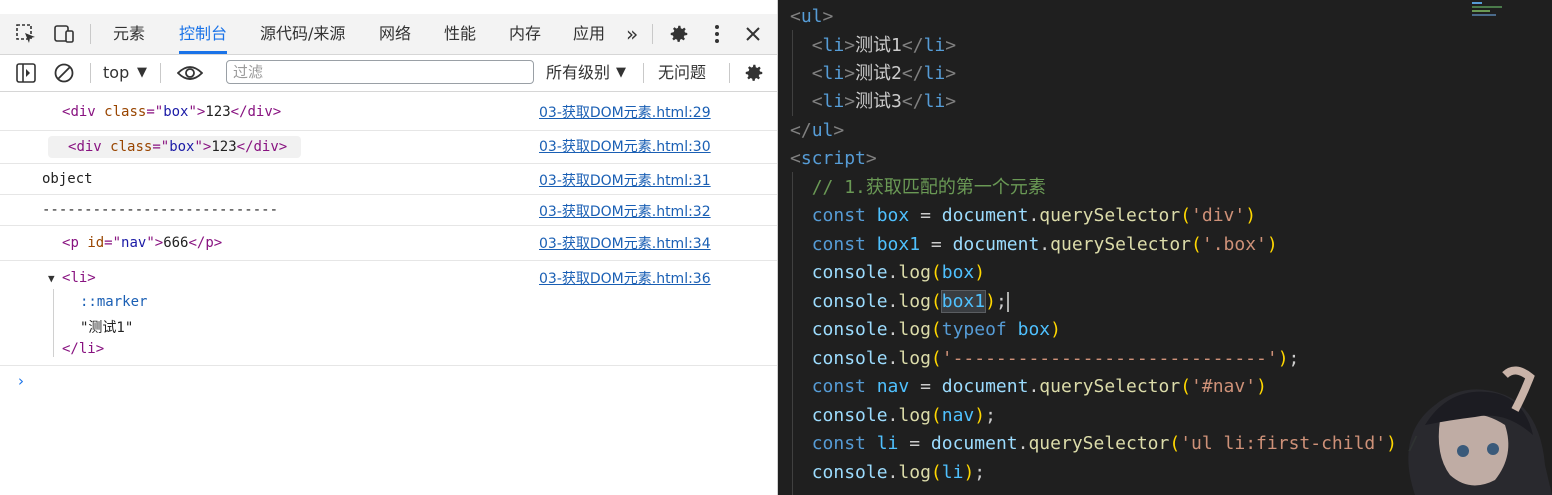  What do you see at coordinates (754, 73) in the screenshot?
I see `console-settings-gear-icon` at bounding box center [754, 73].